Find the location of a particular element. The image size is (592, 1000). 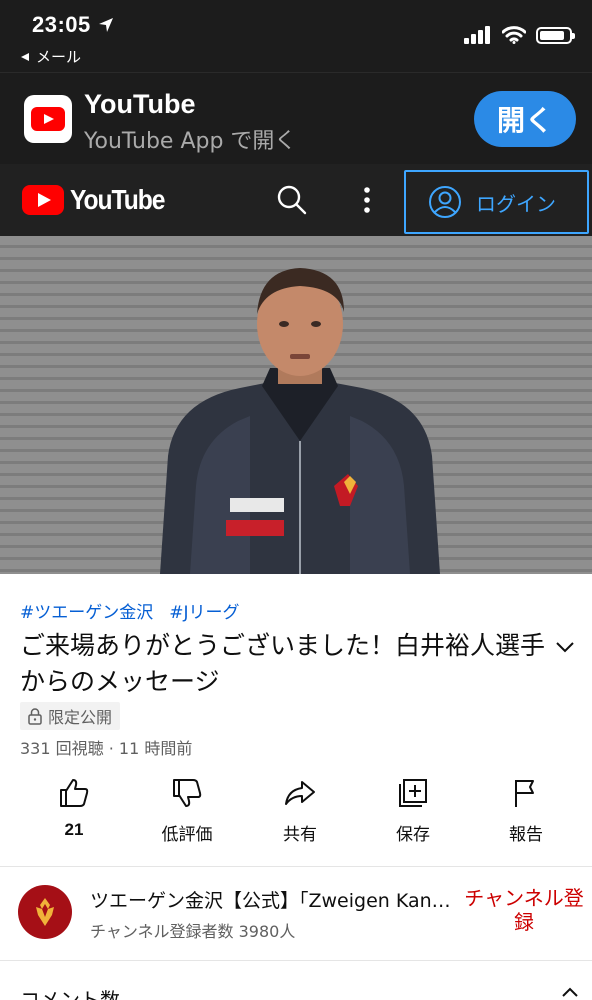

youtube-play-logo-icon is located at coordinates (43, 200).